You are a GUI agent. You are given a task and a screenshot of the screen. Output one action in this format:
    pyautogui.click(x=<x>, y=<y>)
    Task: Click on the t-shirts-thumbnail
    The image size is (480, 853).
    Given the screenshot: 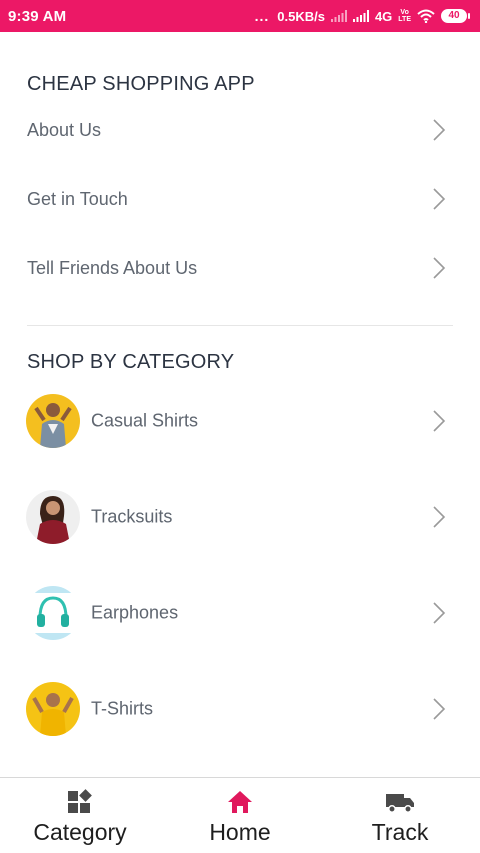 What is the action you would take?
    pyautogui.click(x=53, y=709)
    